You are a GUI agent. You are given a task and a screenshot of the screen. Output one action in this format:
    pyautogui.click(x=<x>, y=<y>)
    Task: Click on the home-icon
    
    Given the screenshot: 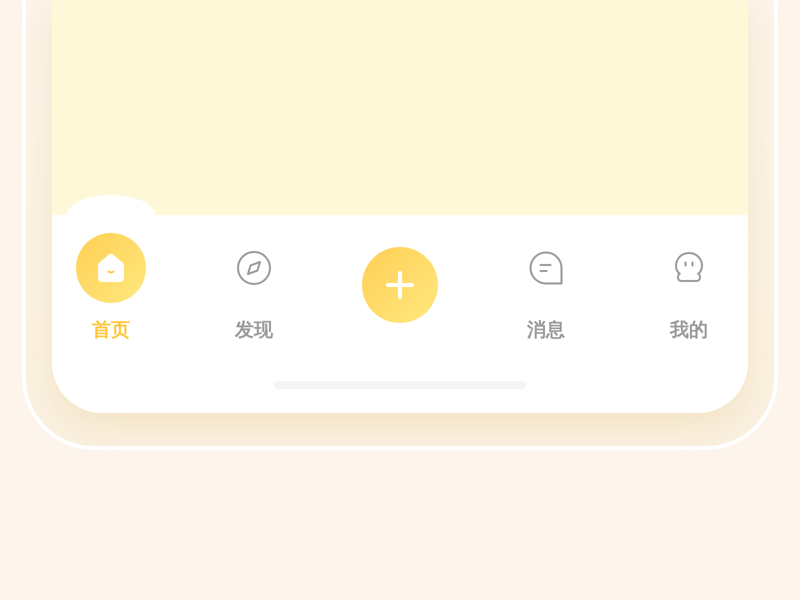 What is the action you would take?
    pyautogui.click(x=111, y=268)
    